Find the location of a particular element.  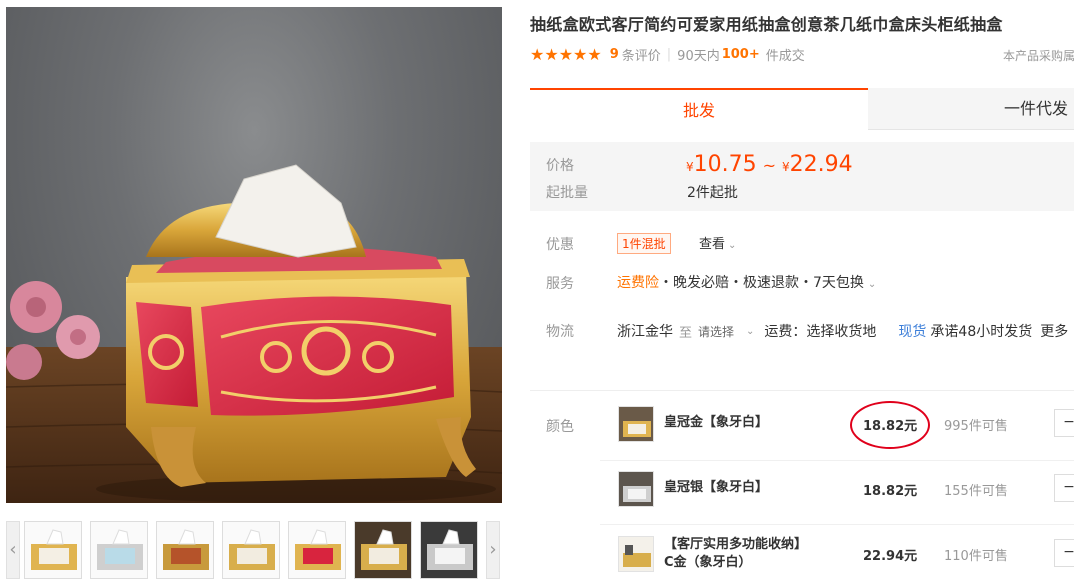

in-stock-tag: 现货 is located at coordinates (912, 332).